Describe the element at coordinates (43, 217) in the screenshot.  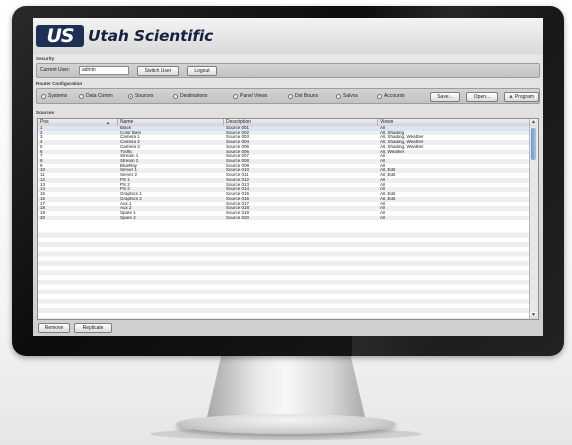
I see `cell-pos: 20` at that location.